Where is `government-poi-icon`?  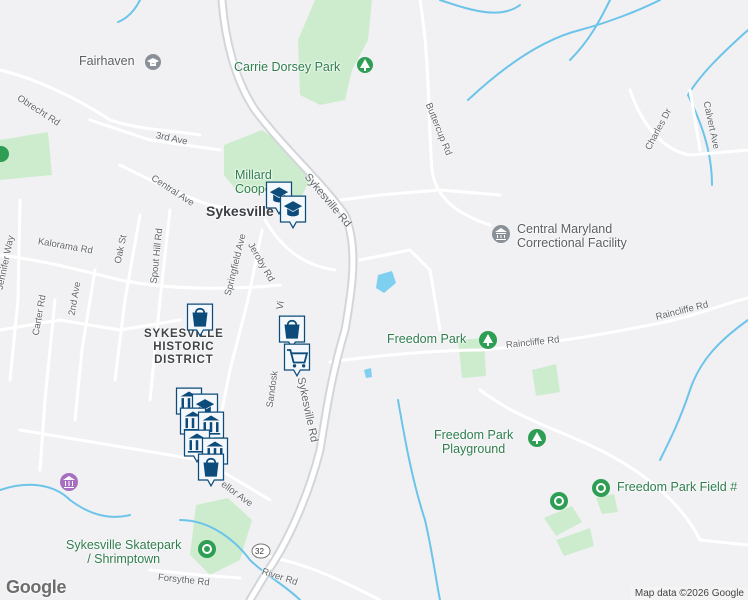 government-poi-icon is located at coordinates (501, 234).